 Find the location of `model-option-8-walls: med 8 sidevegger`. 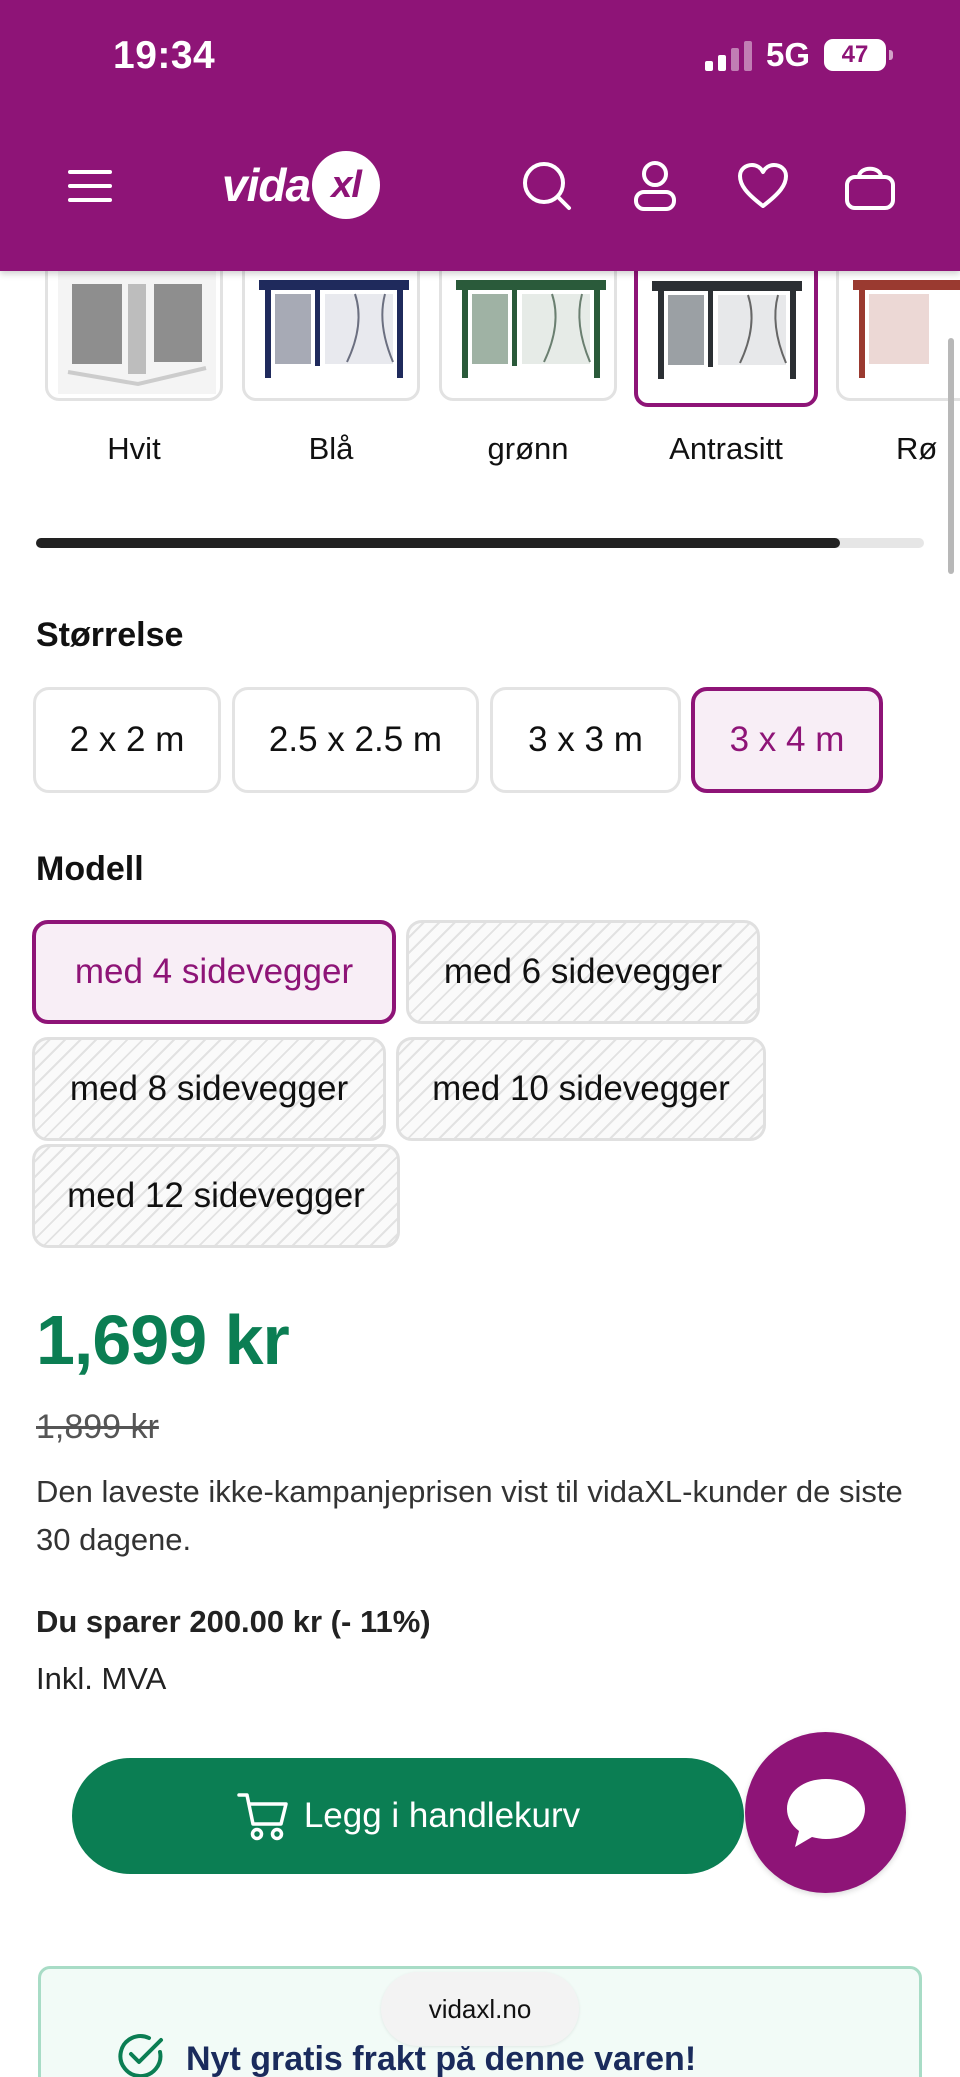

model-option-8-walls: med 8 sidevegger is located at coordinates (209, 1089).